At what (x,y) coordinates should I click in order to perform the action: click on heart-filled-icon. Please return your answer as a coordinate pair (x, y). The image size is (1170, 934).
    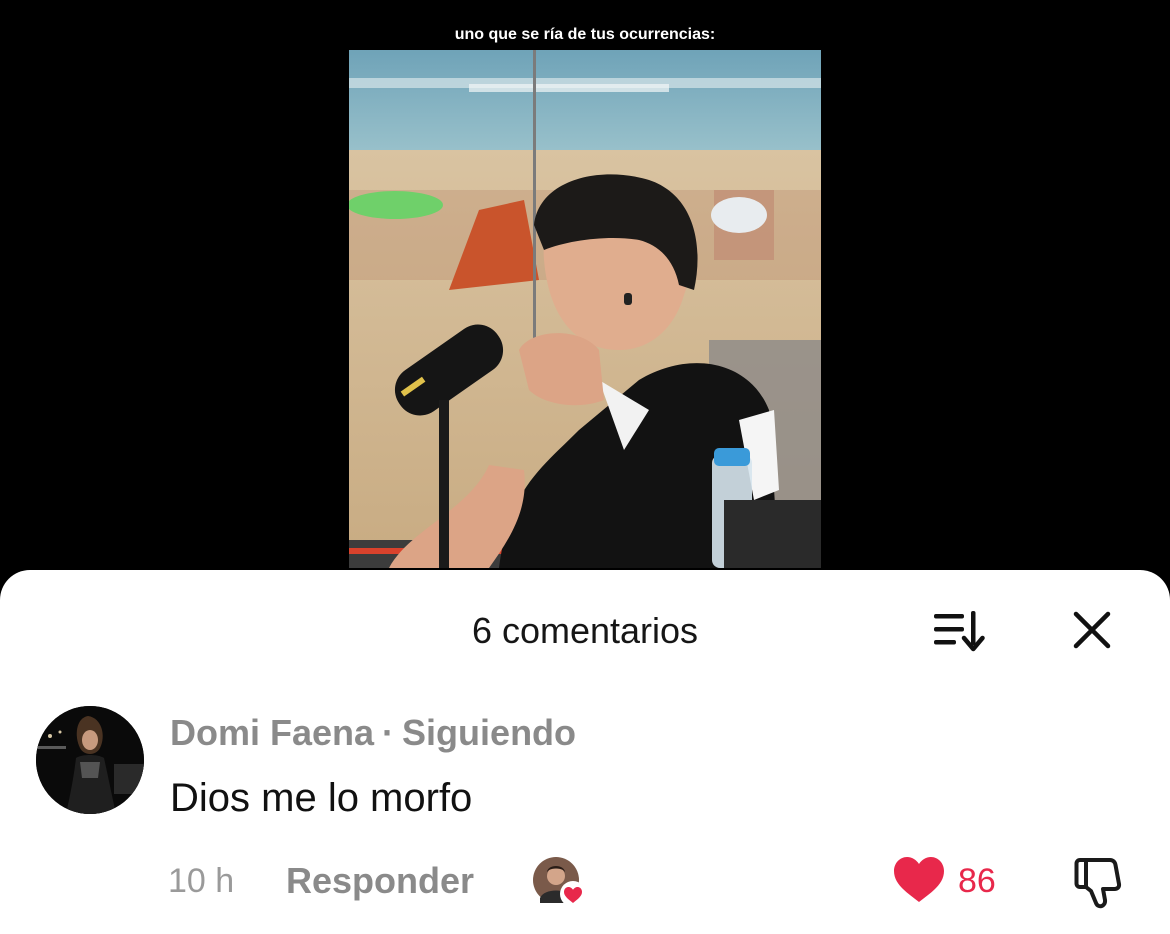
    Looking at the image, I should click on (919, 879).